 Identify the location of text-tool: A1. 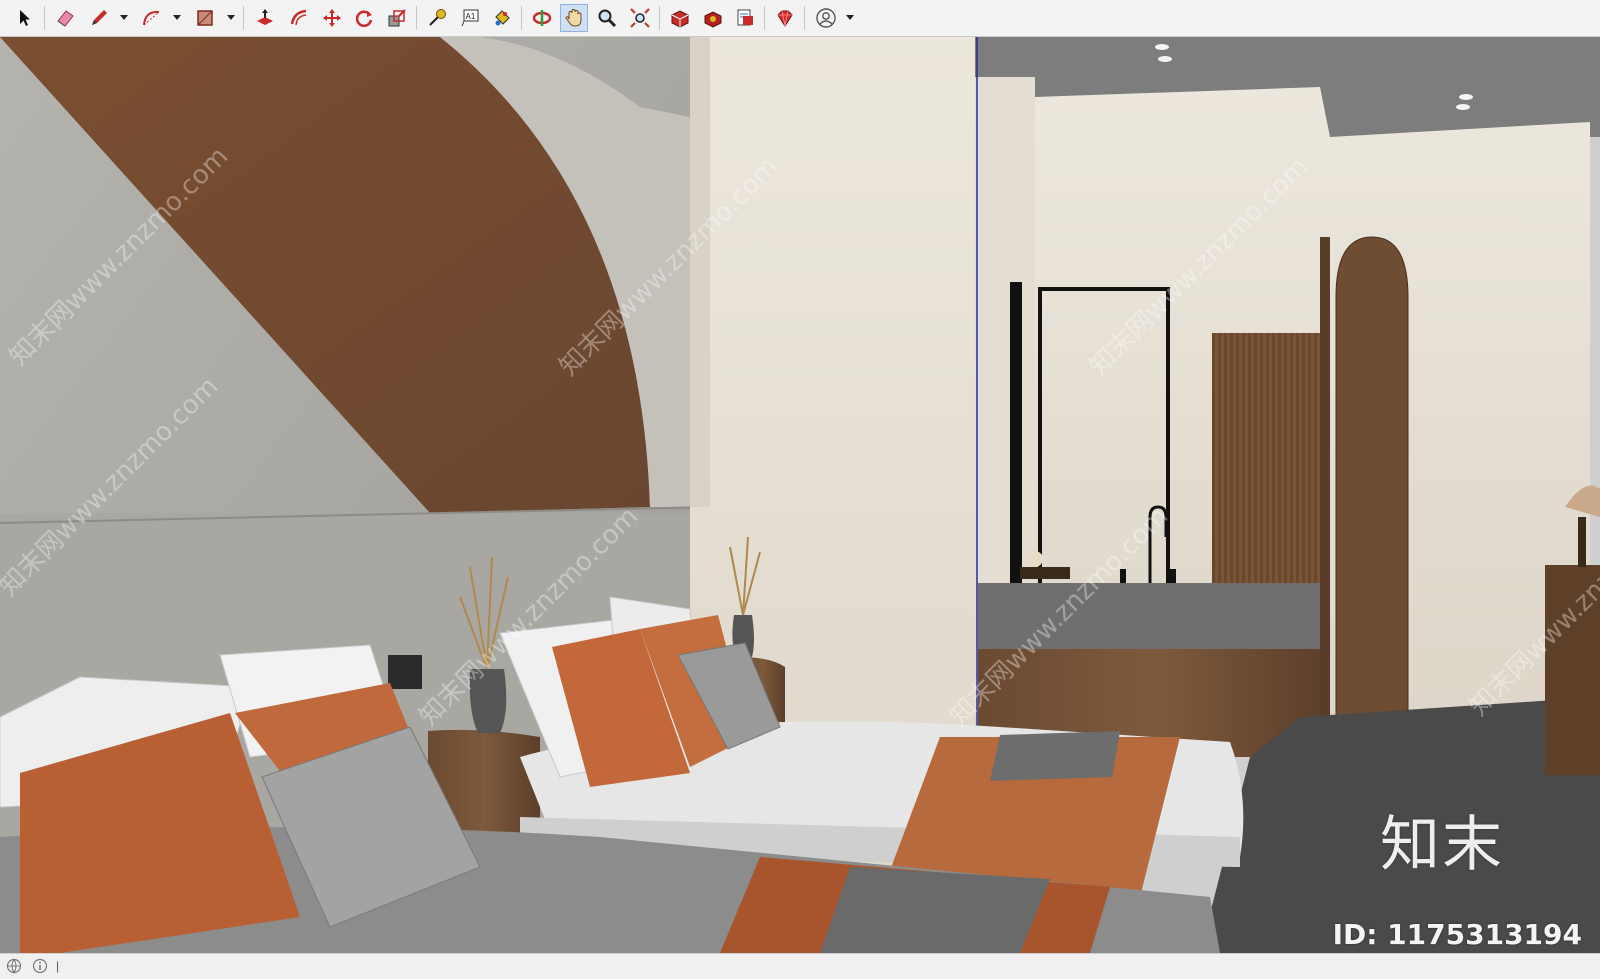
(470, 18).